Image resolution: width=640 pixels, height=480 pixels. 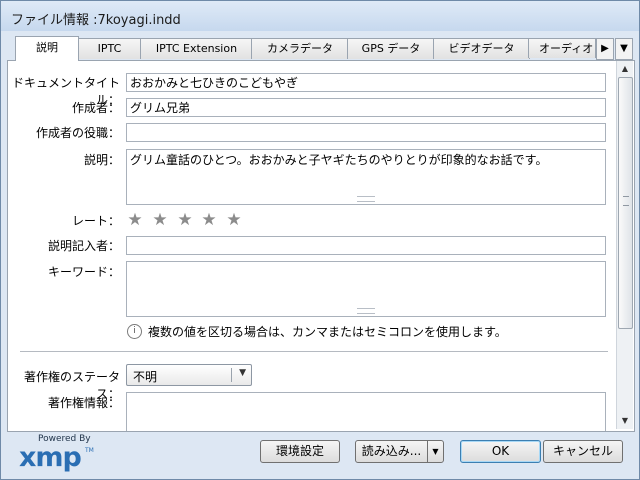 What do you see at coordinates (101, 160) in the screenshot?
I see `description-label: 説明：` at bounding box center [101, 160].